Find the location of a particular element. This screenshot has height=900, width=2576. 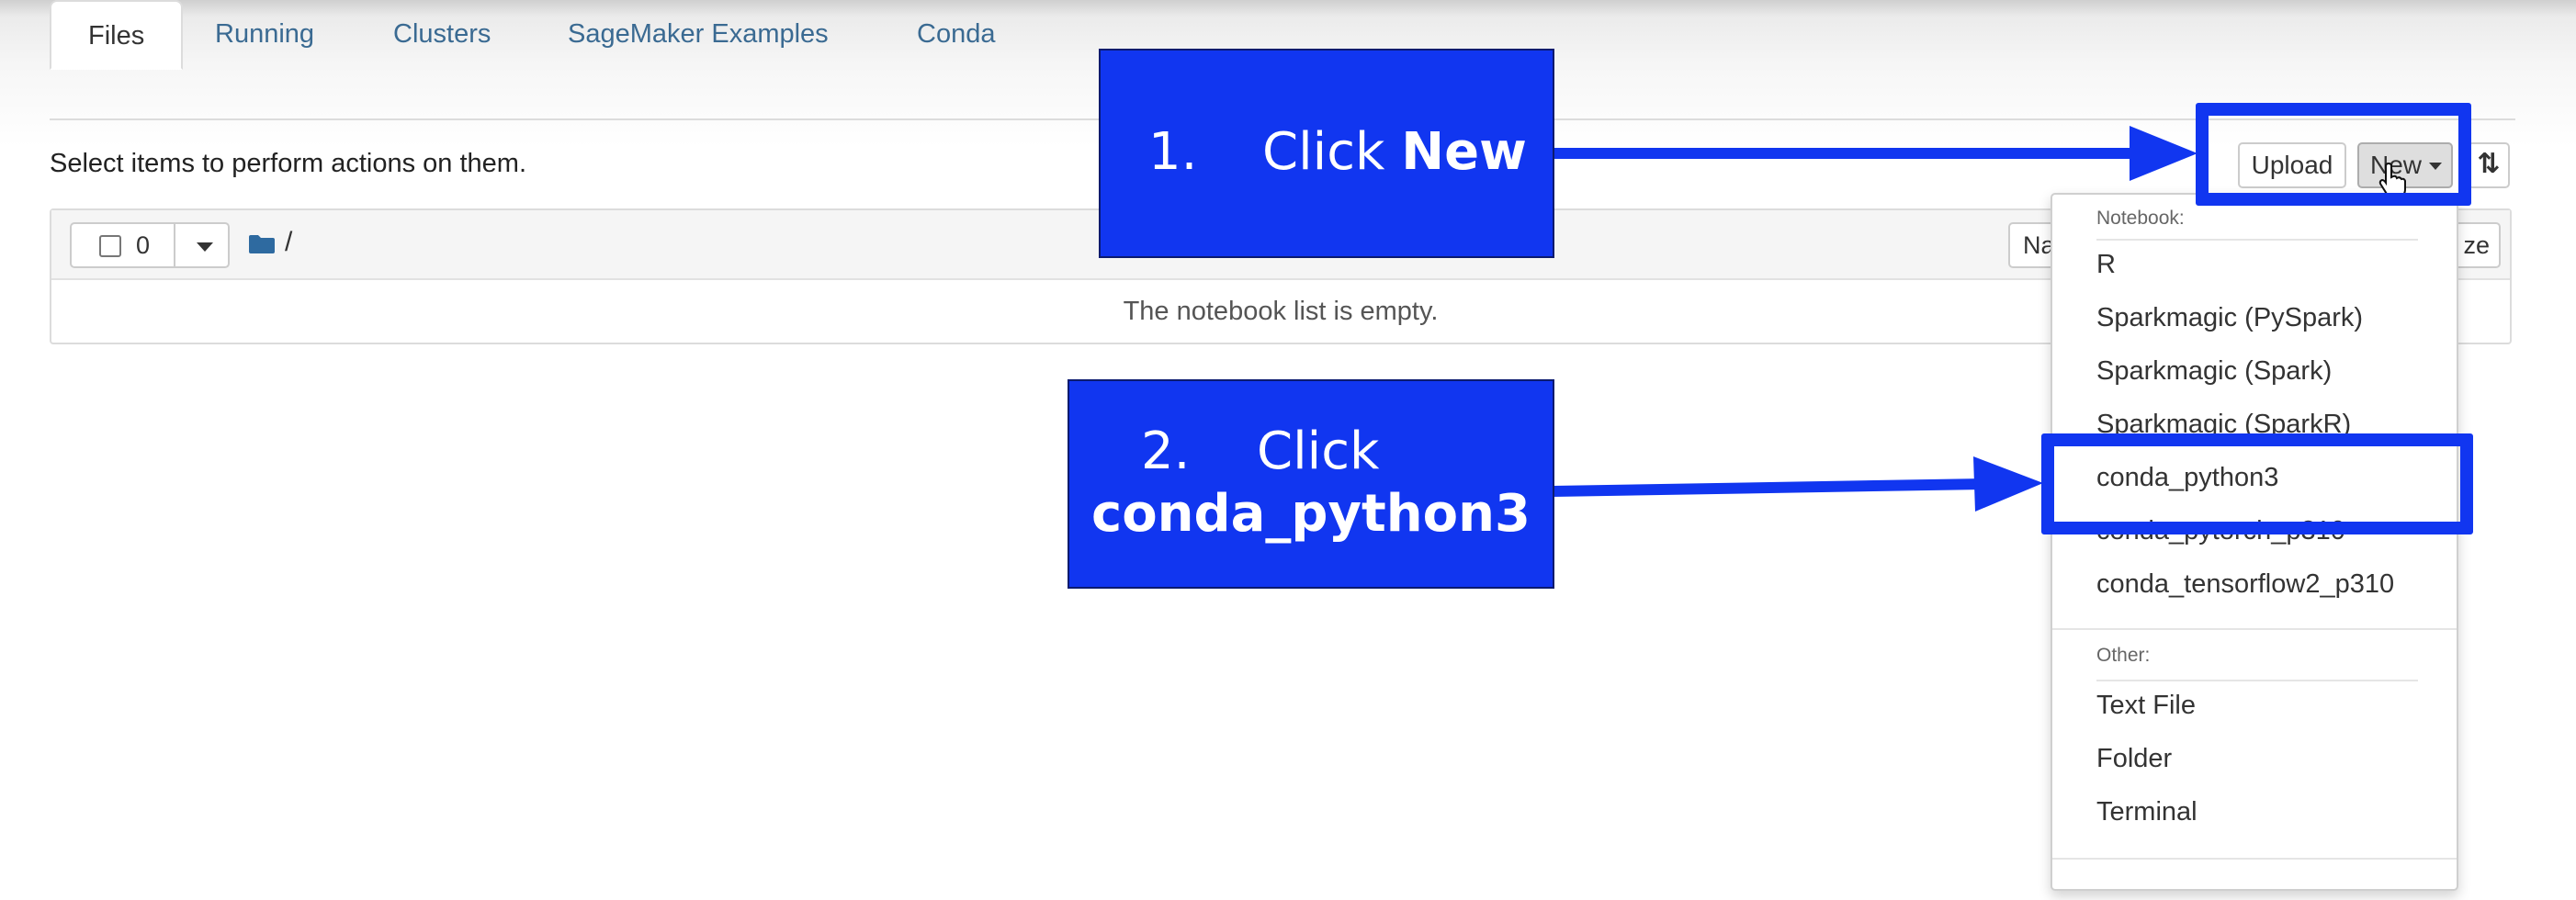

step2-callout: 2. Click conda_python3 is located at coordinates (1311, 484).